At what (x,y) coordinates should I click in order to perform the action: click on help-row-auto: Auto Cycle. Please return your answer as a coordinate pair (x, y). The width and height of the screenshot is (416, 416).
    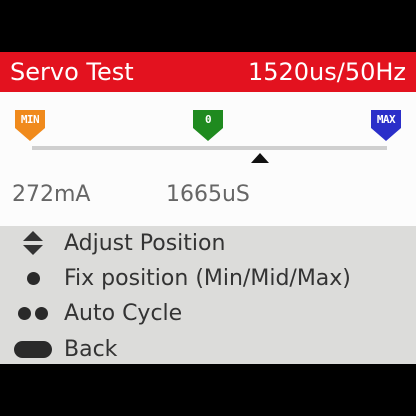
    Looking at the image, I should click on (208, 313).